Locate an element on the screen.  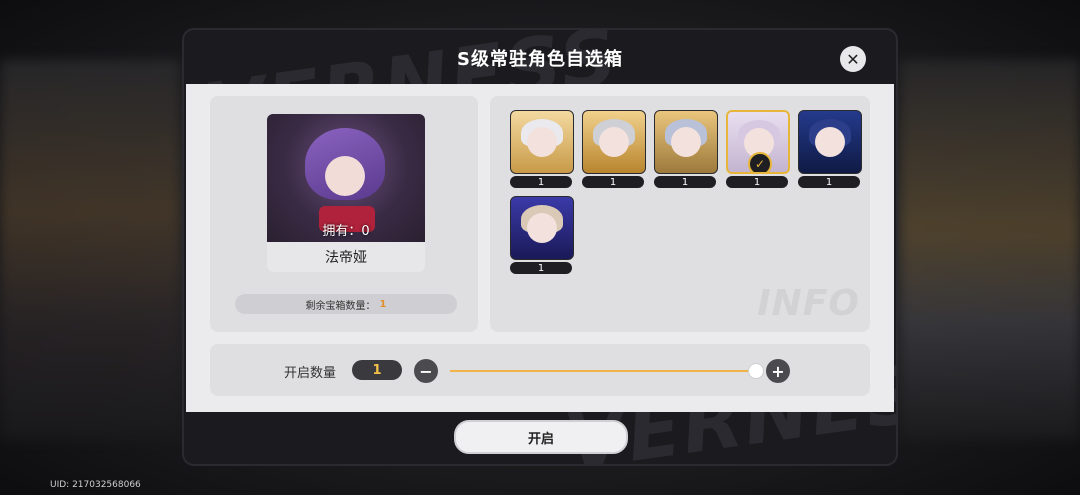
remaining-value: 1 is located at coordinates (383, 304).